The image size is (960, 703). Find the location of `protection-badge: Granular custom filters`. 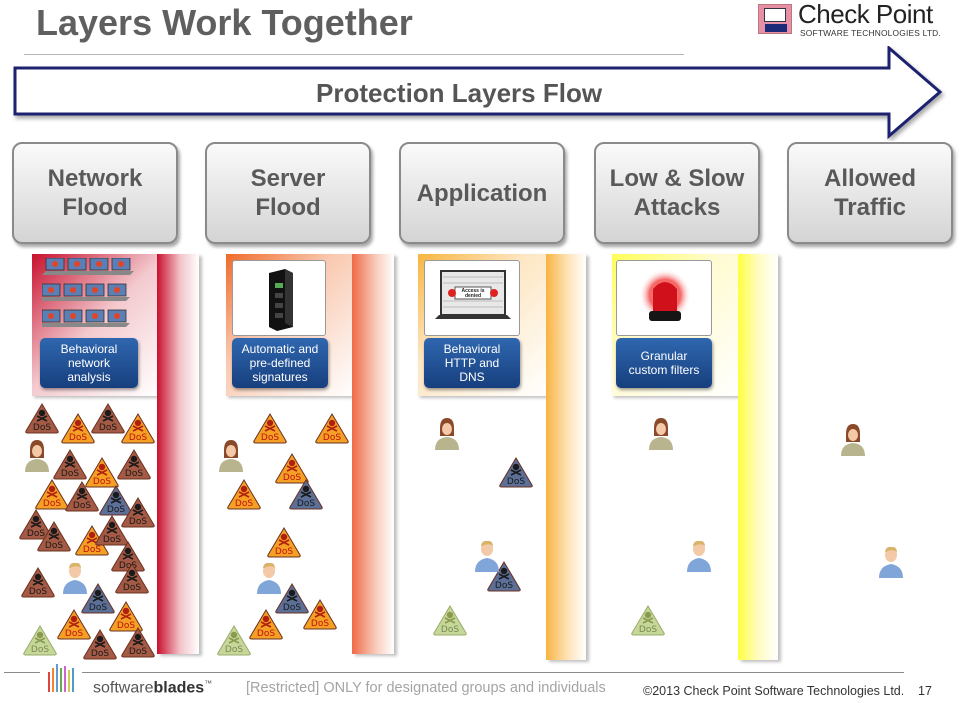

protection-badge: Granular custom filters is located at coordinates (664, 363).